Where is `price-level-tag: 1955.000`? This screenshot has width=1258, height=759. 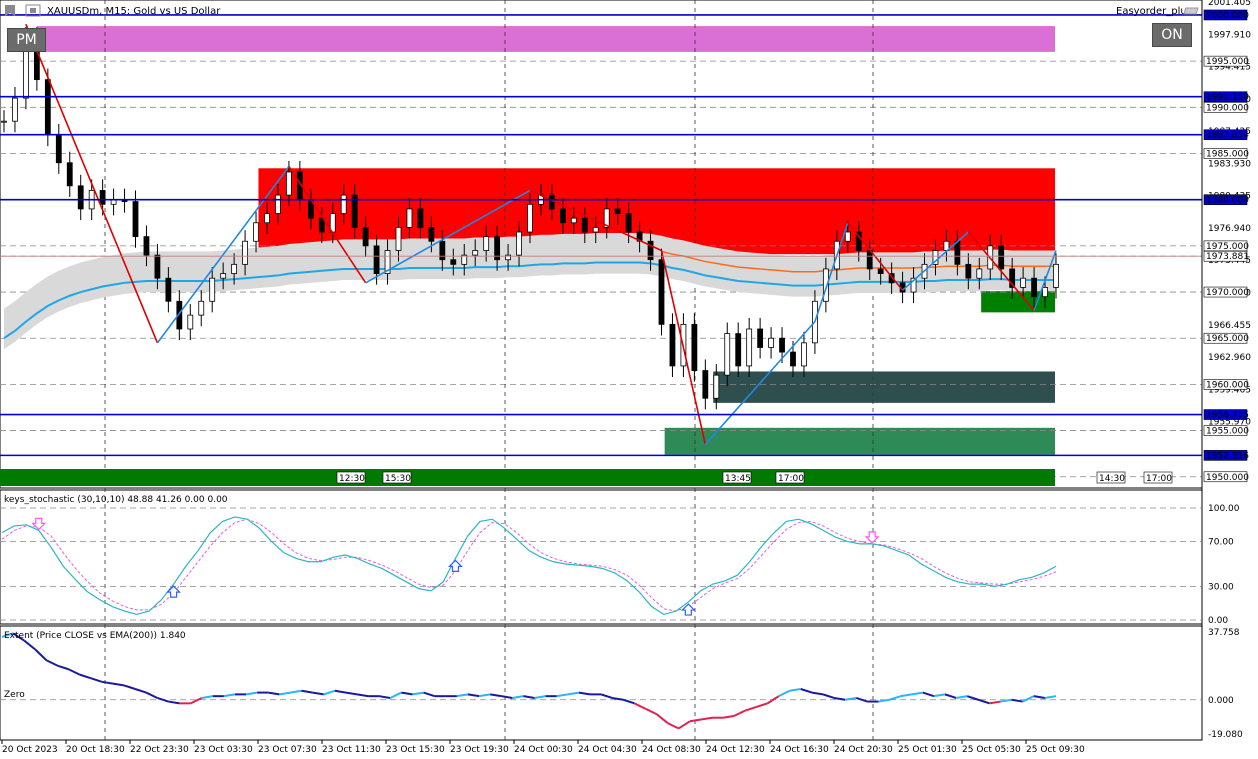
price-level-tag: 1955.000 is located at coordinates (1227, 432).